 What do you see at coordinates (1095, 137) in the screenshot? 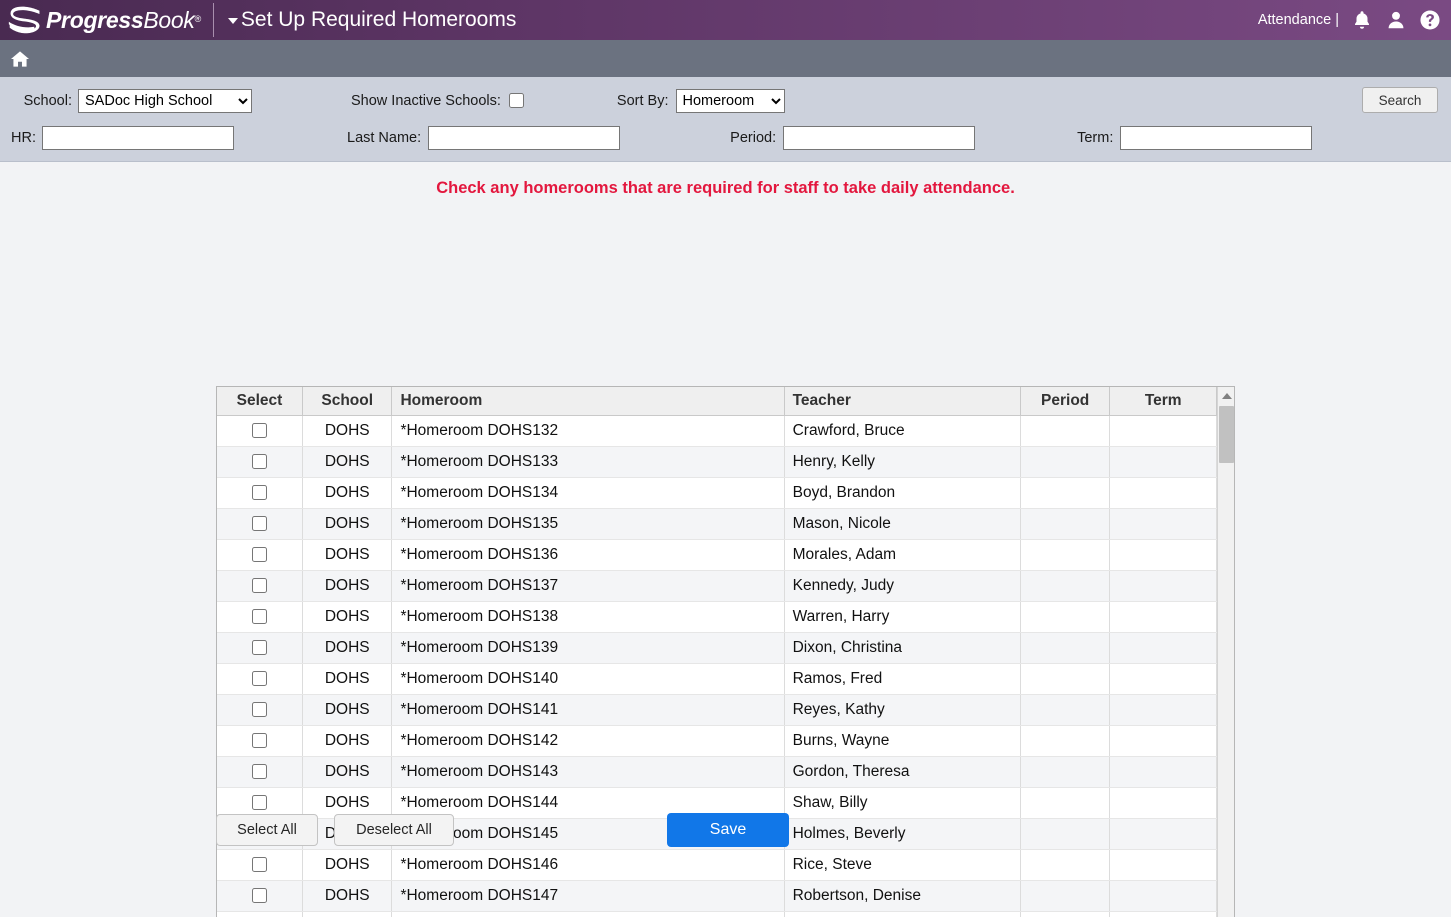
I see `term-label: Term:` at bounding box center [1095, 137].